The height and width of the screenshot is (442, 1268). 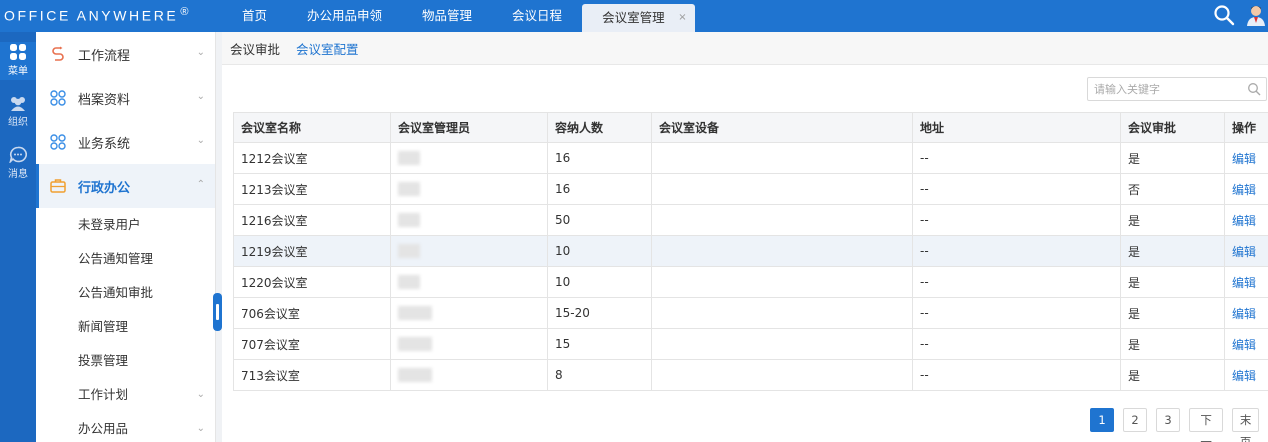 I want to click on chat-icon, so click(x=18, y=154).